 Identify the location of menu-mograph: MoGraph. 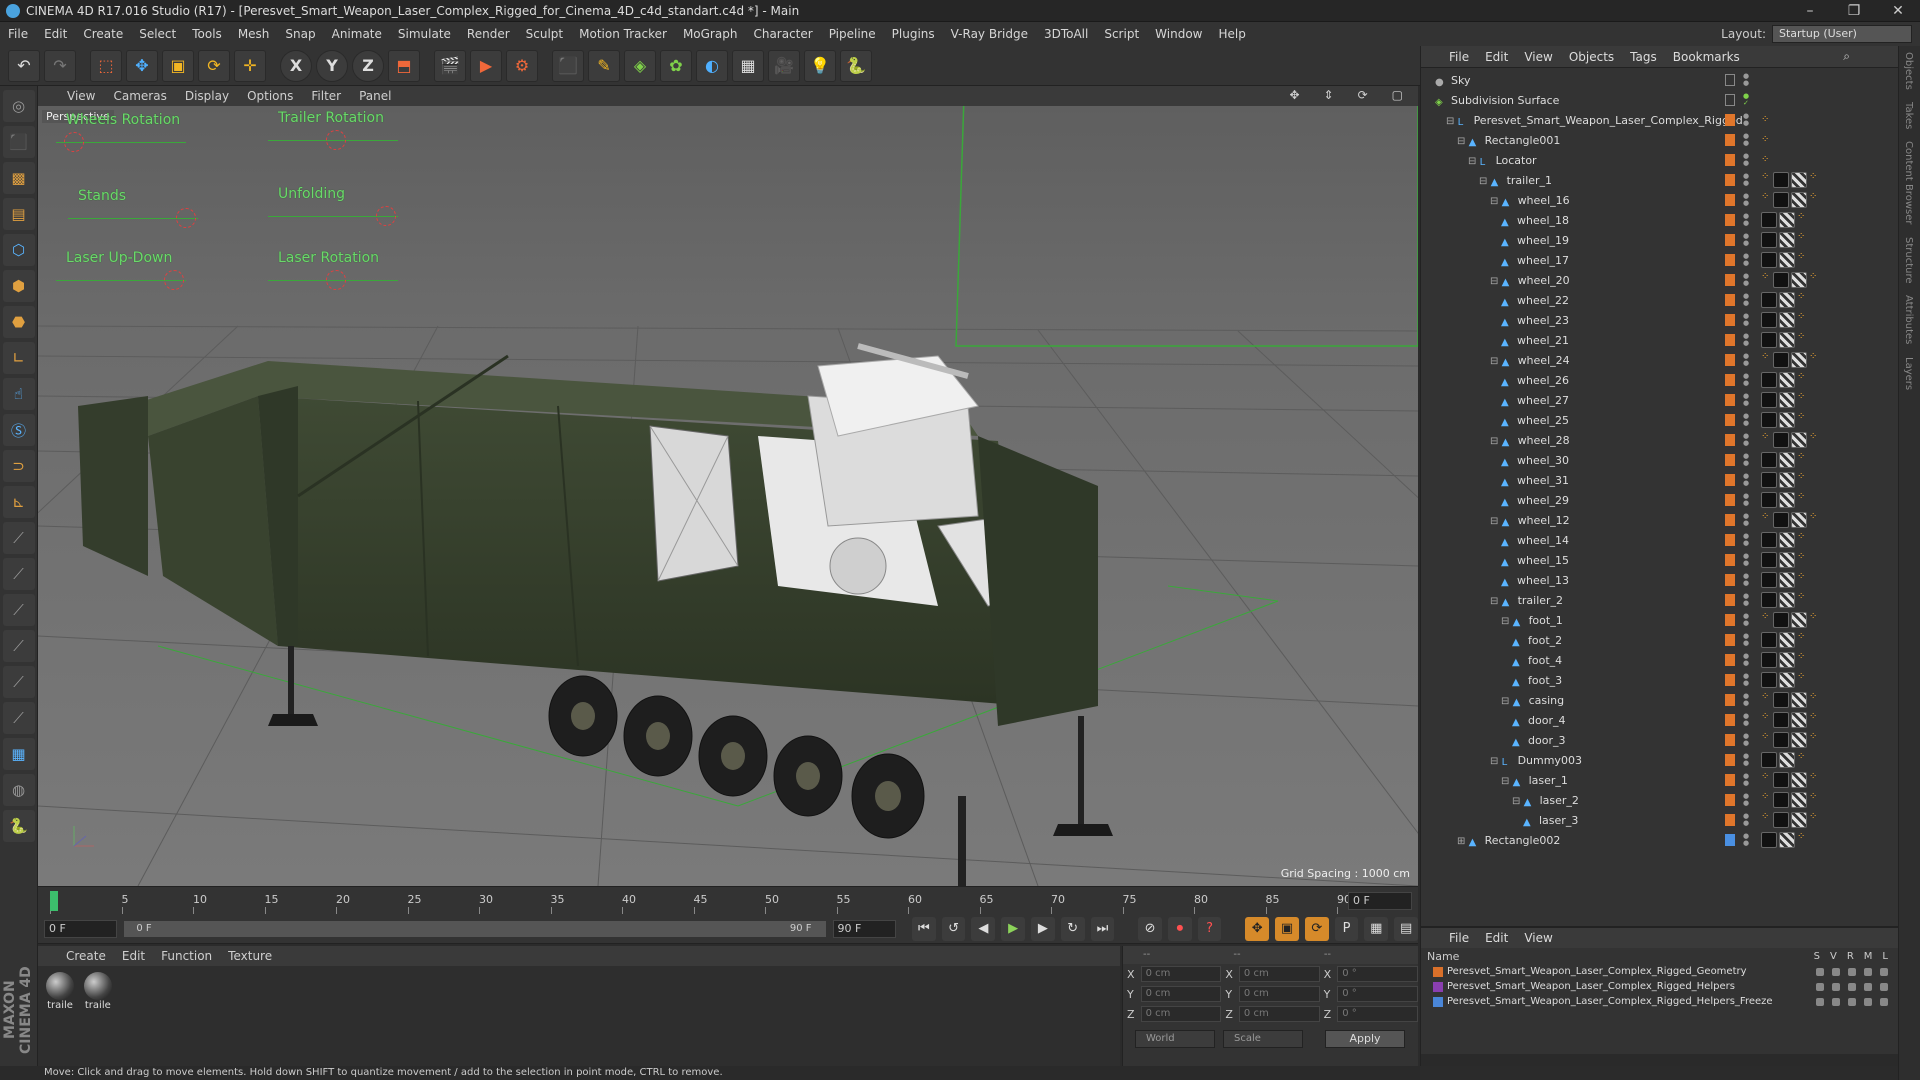
(710, 34).